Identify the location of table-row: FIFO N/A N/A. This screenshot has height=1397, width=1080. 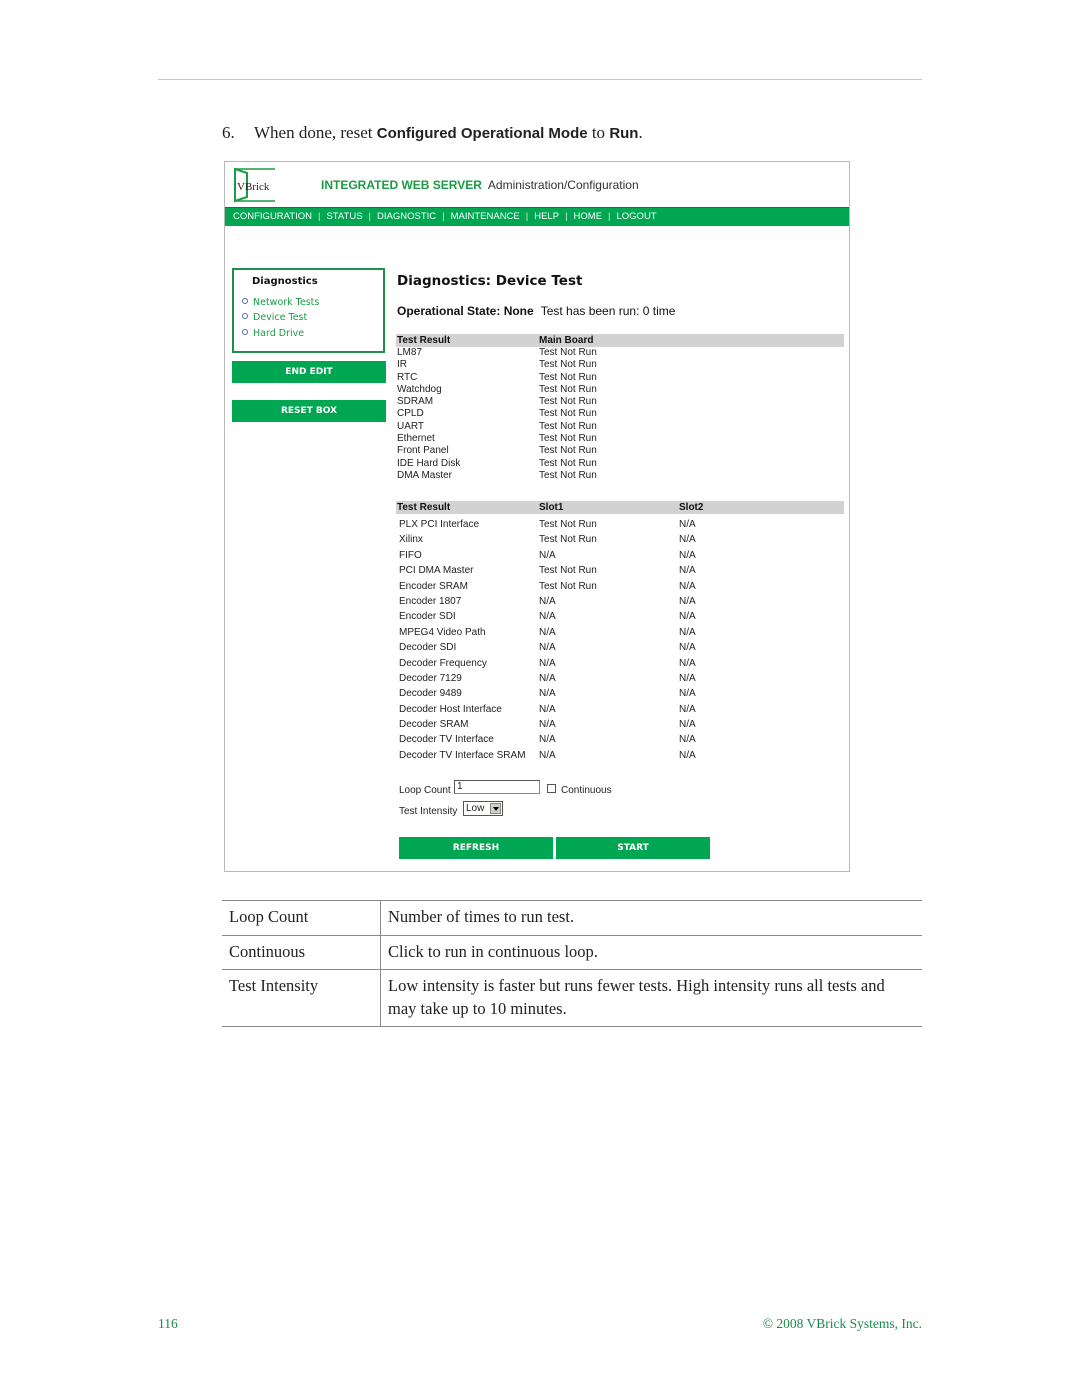
(620, 555).